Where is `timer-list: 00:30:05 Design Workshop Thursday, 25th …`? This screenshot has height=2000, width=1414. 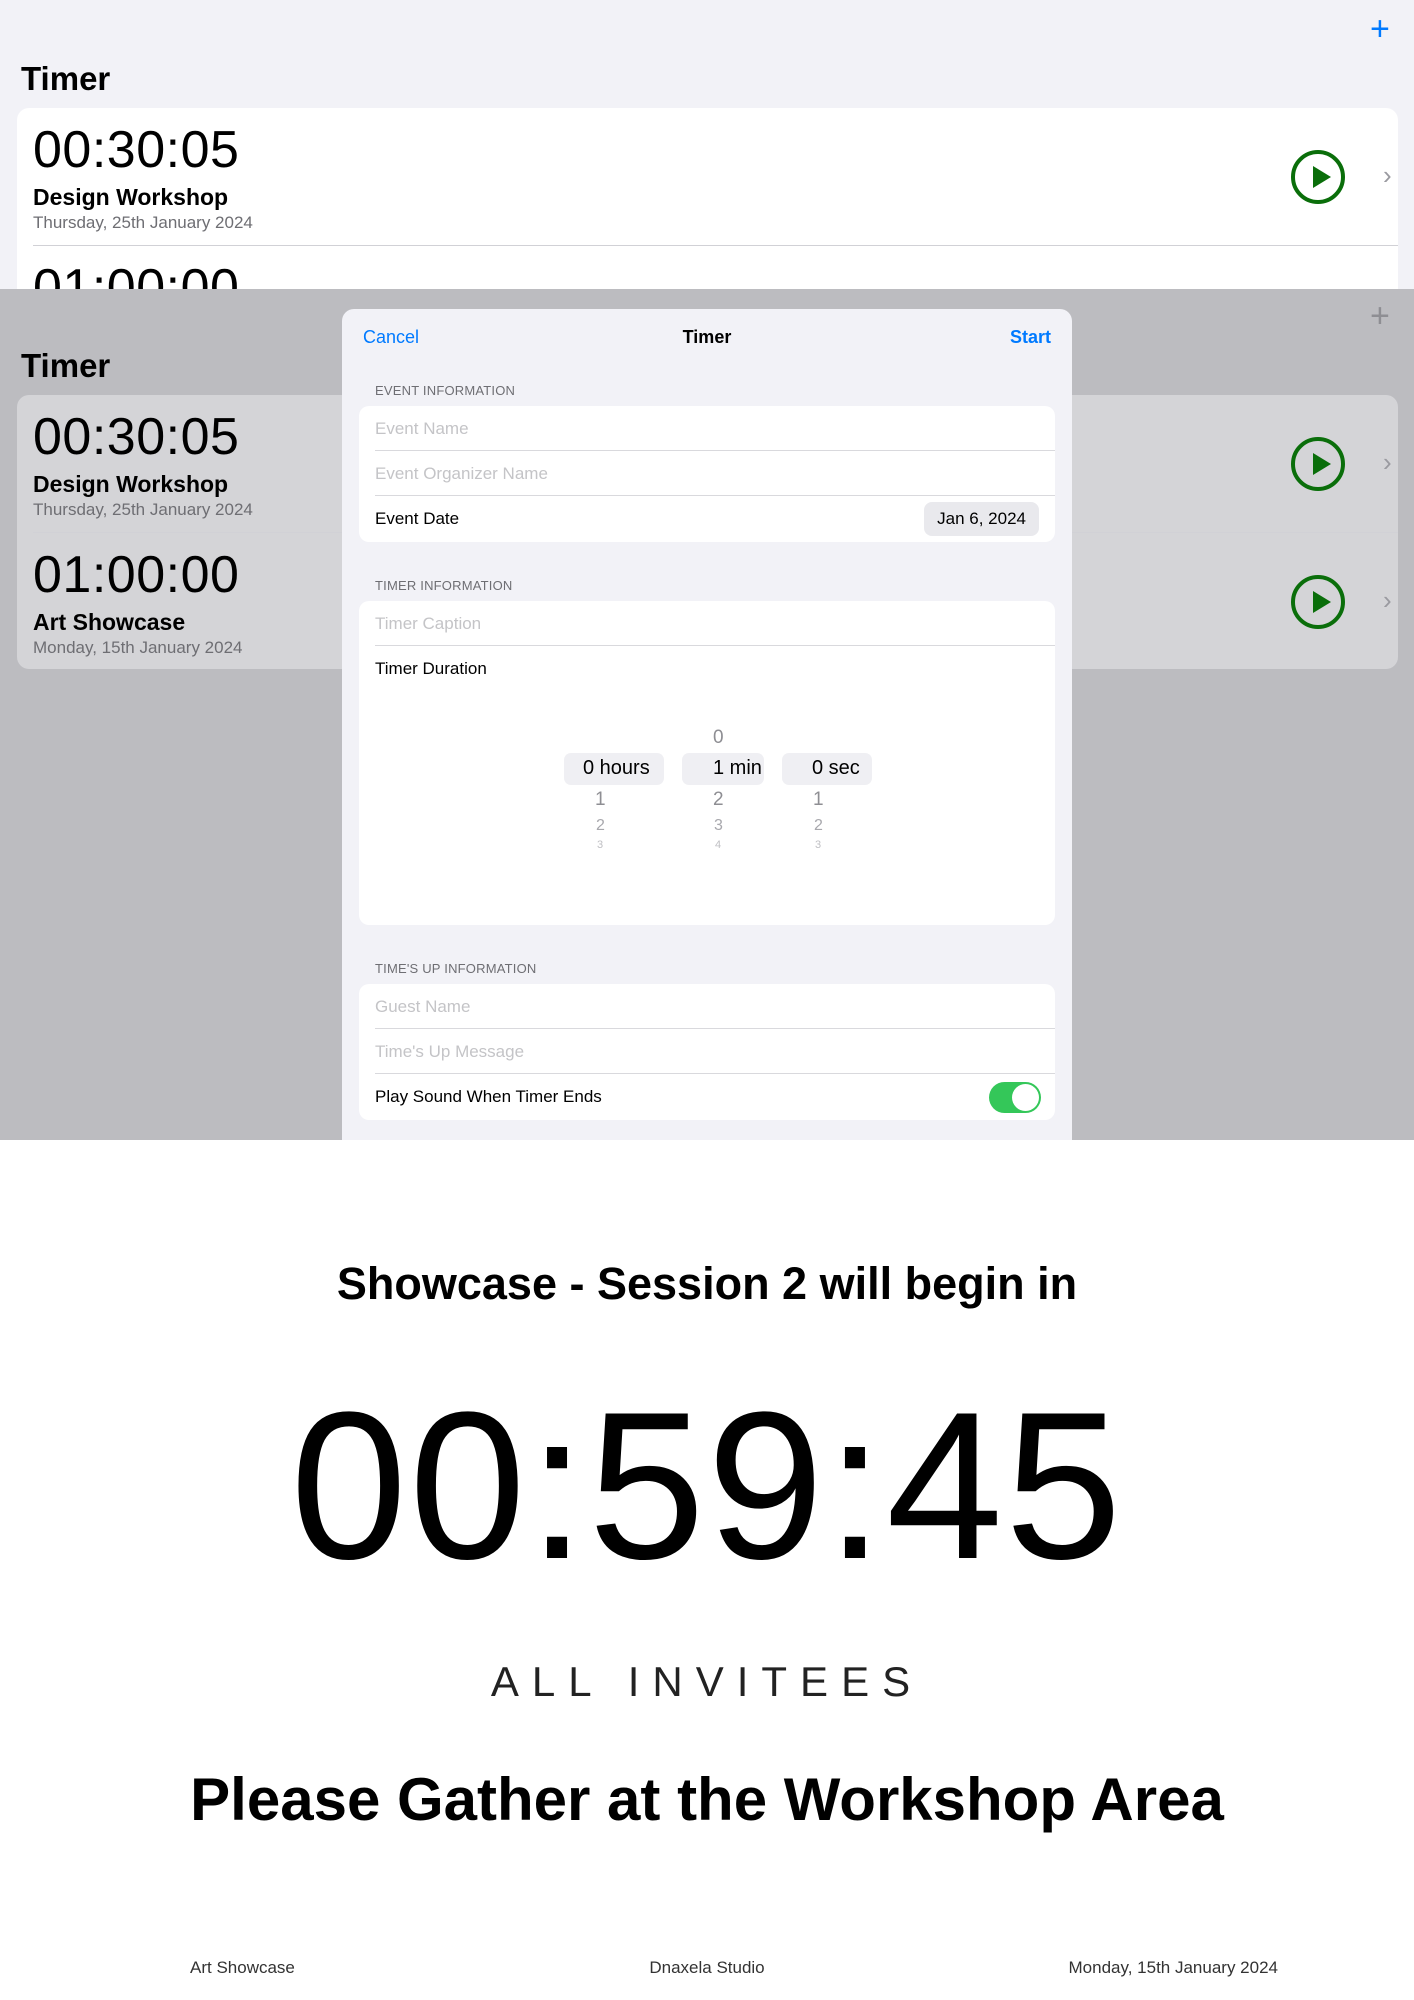 timer-list: 00:30:05 Design Workshop Thursday, 25th … is located at coordinates (707, 198).